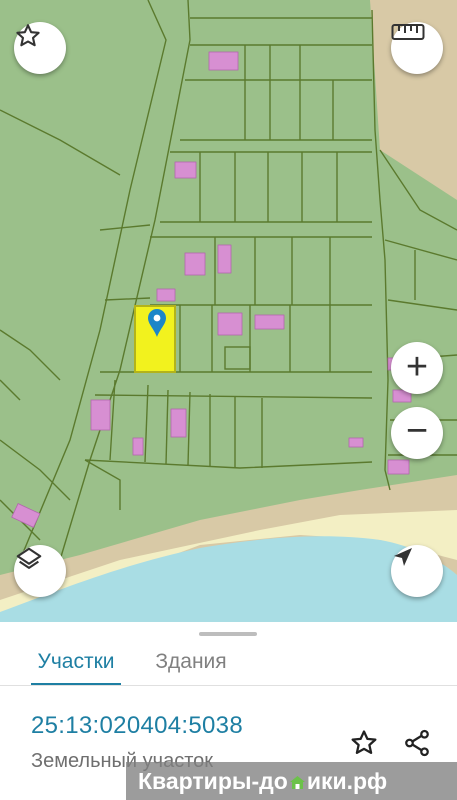 The image size is (457, 800). I want to click on watermark-text-start: Квартиры-до, so click(213, 780).